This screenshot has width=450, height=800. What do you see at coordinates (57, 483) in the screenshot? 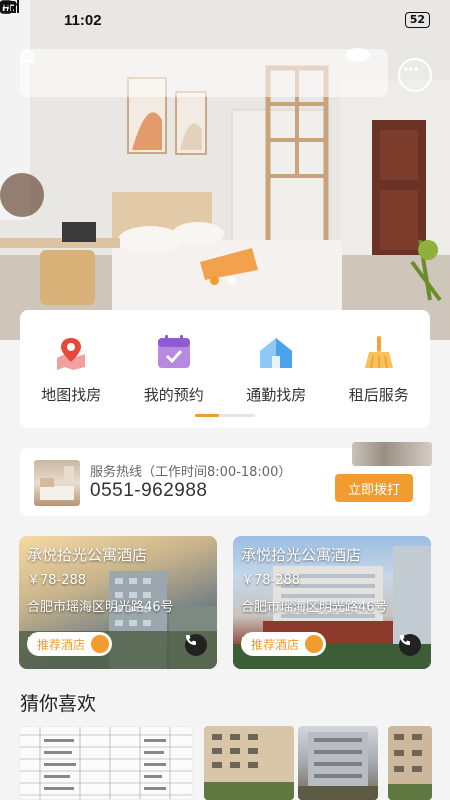
I see `hotline-thumbnail` at bounding box center [57, 483].